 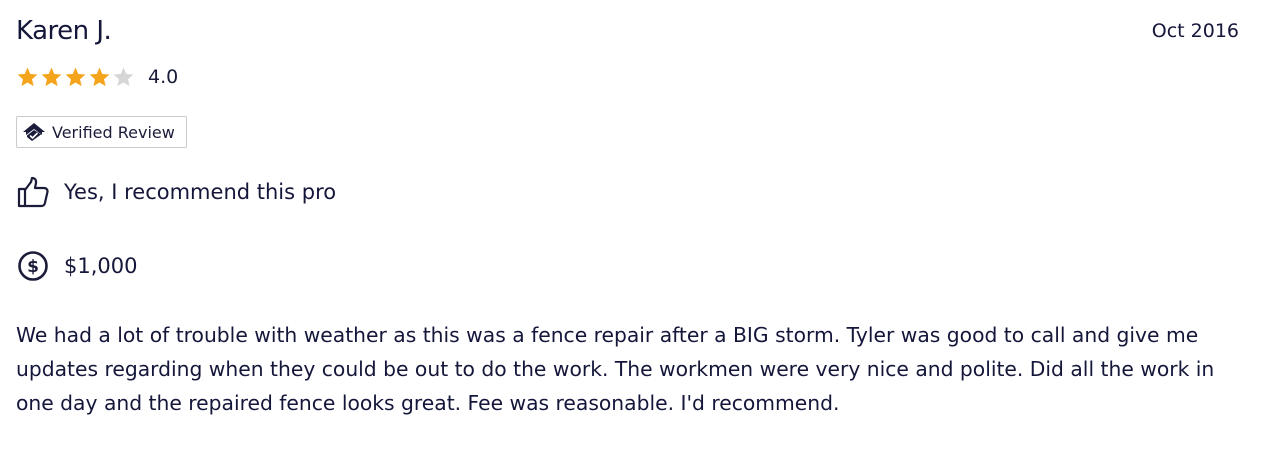 I want to click on recommendation-row: Yes, I recommend this pro, so click(x=176, y=192).